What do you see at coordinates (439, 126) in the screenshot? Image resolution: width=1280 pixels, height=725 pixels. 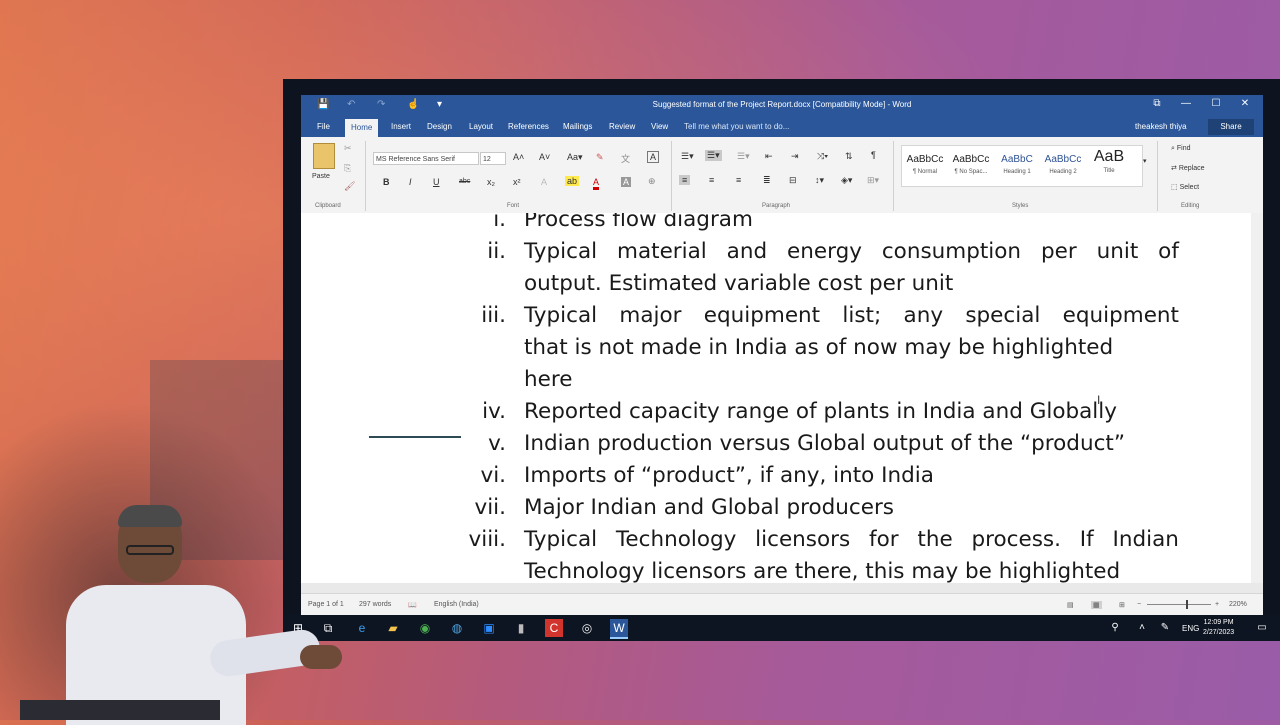 I see `tab-design: Design` at bounding box center [439, 126].